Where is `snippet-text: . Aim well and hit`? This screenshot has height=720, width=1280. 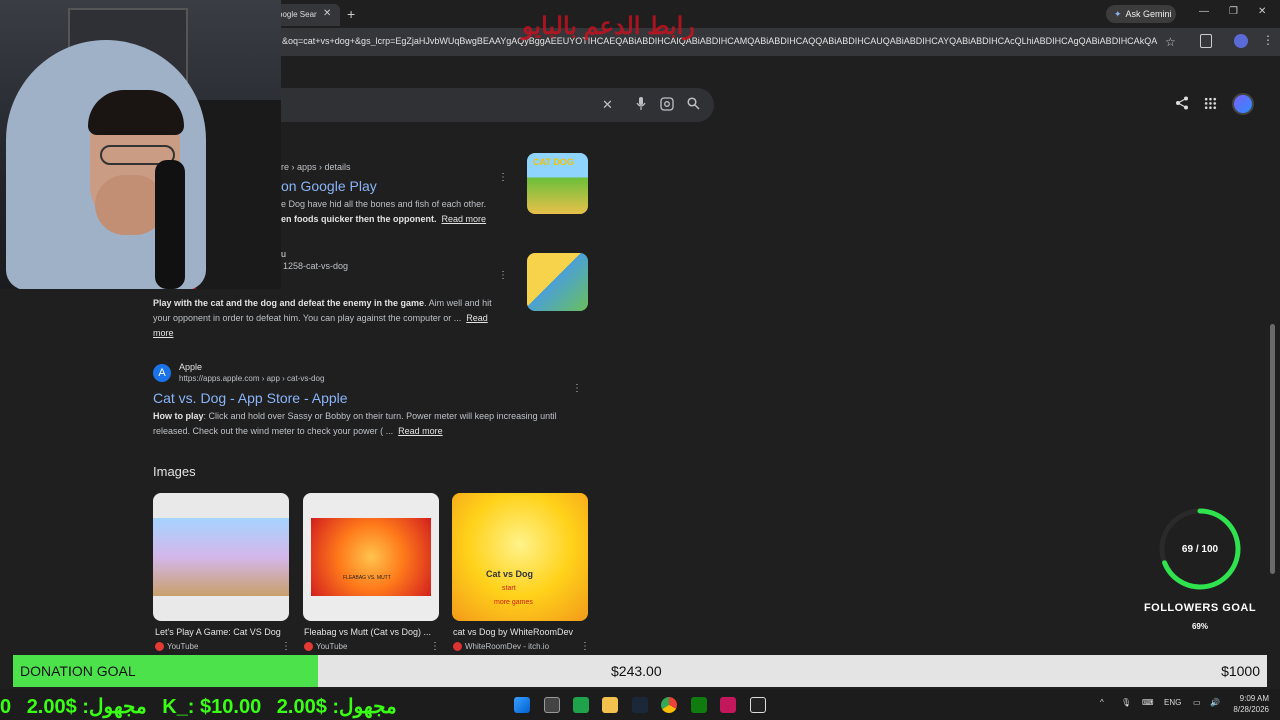 snippet-text: . Aim well and hit is located at coordinates (458, 303).